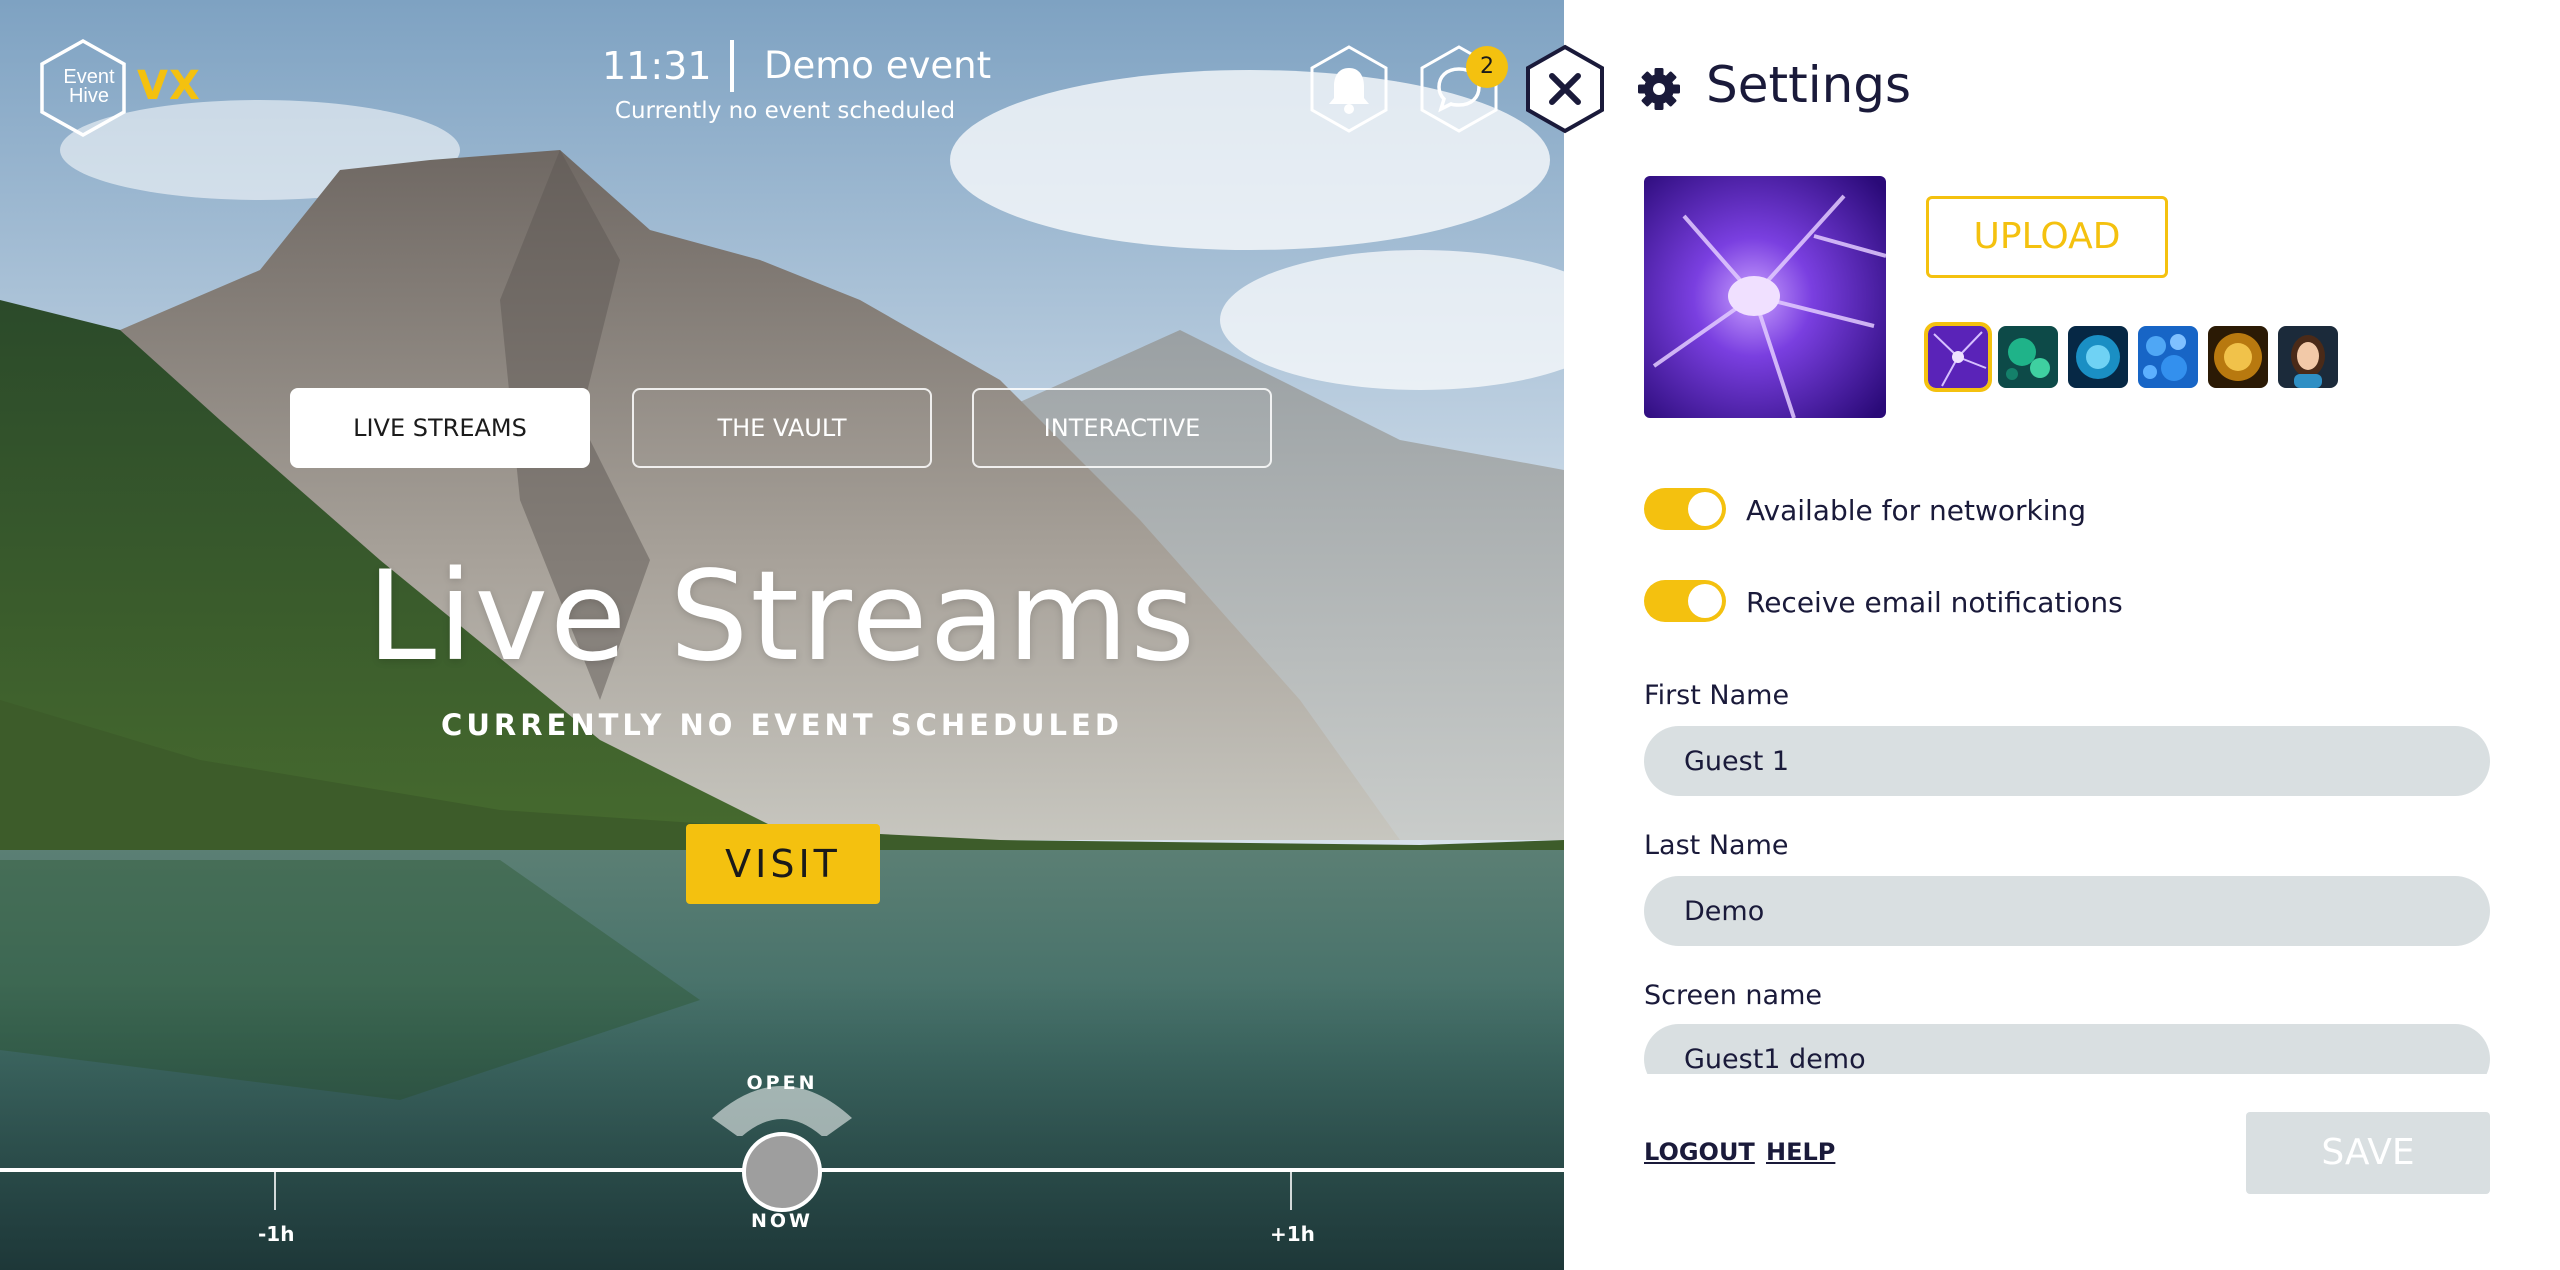 The image size is (2560, 1270). What do you see at coordinates (2047, 237) in the screenshot?
I see `upload-button: UPLOAD` at bounding box center [2047, 237].